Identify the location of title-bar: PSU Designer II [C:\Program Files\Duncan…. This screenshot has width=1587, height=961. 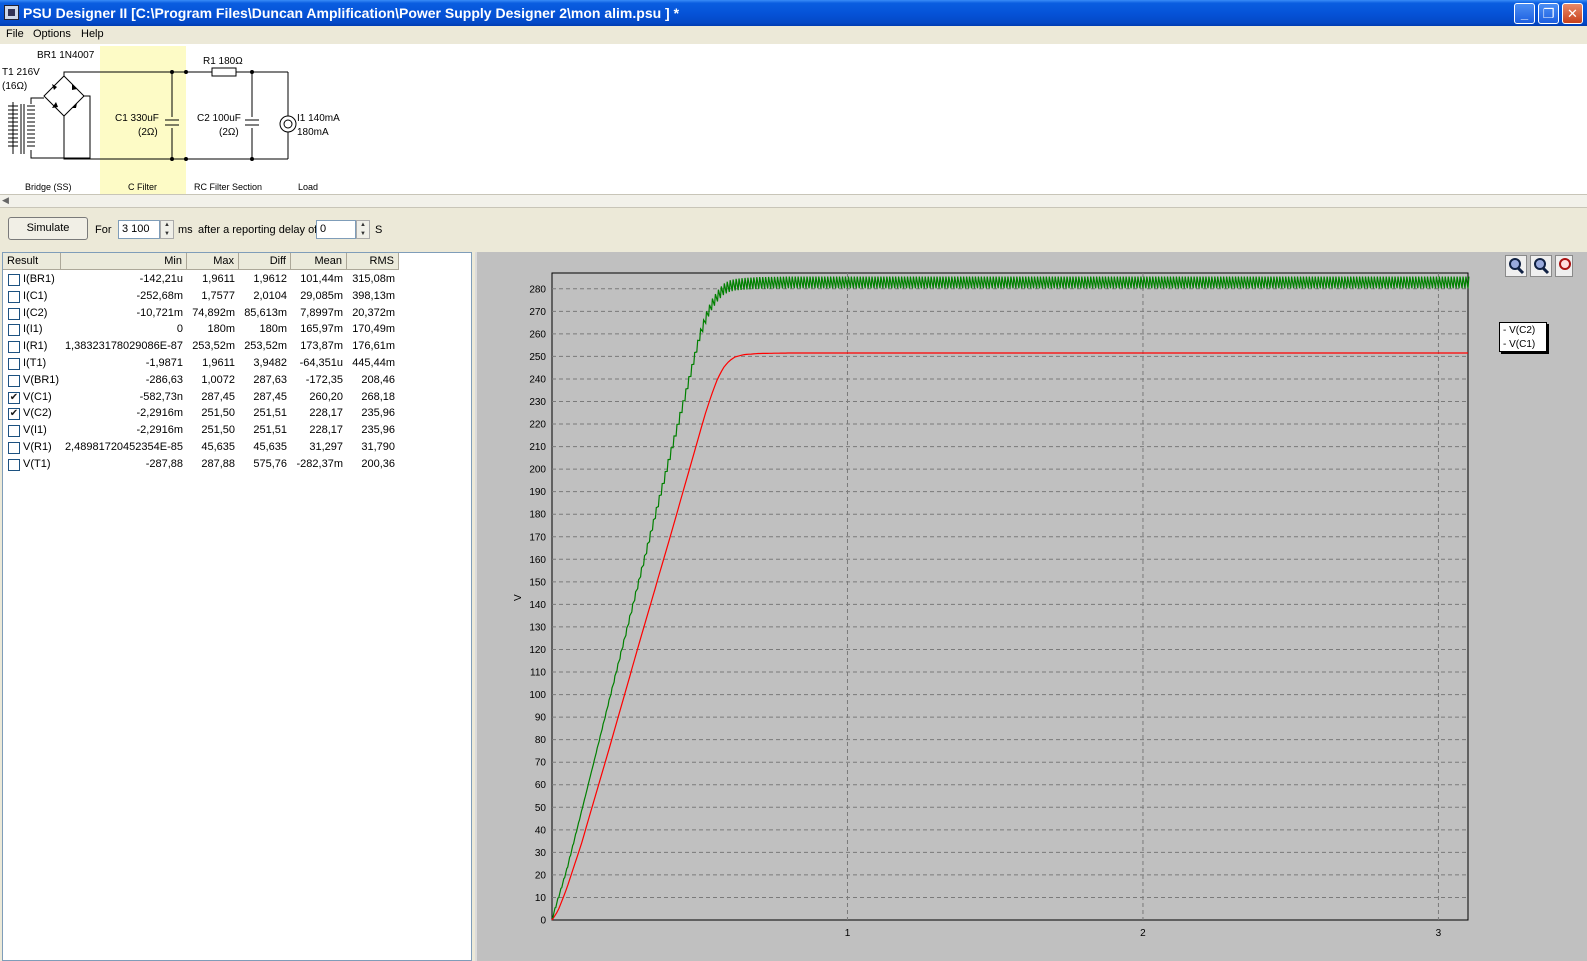
(793, 13).